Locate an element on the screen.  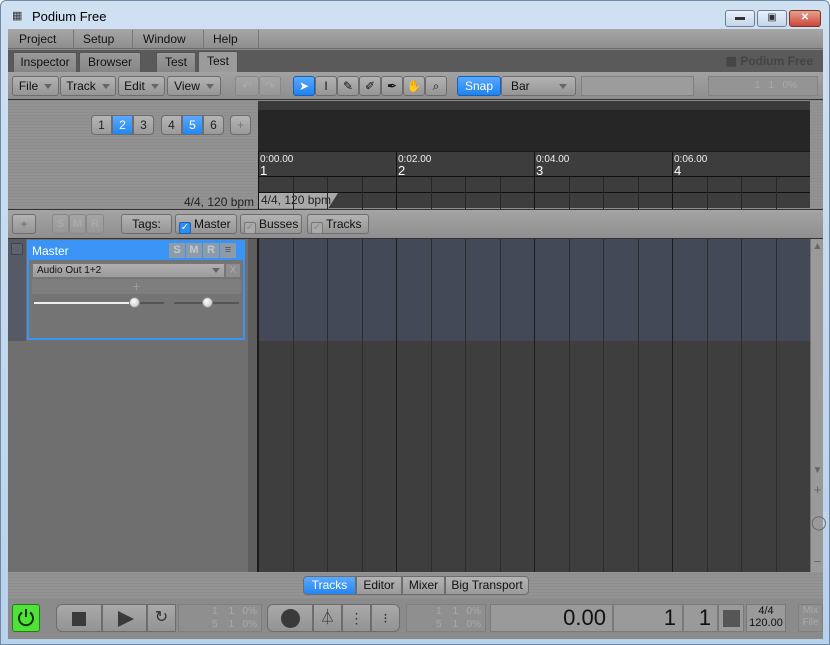
snap-value-select: Bar is located at coordinates (538, 86).